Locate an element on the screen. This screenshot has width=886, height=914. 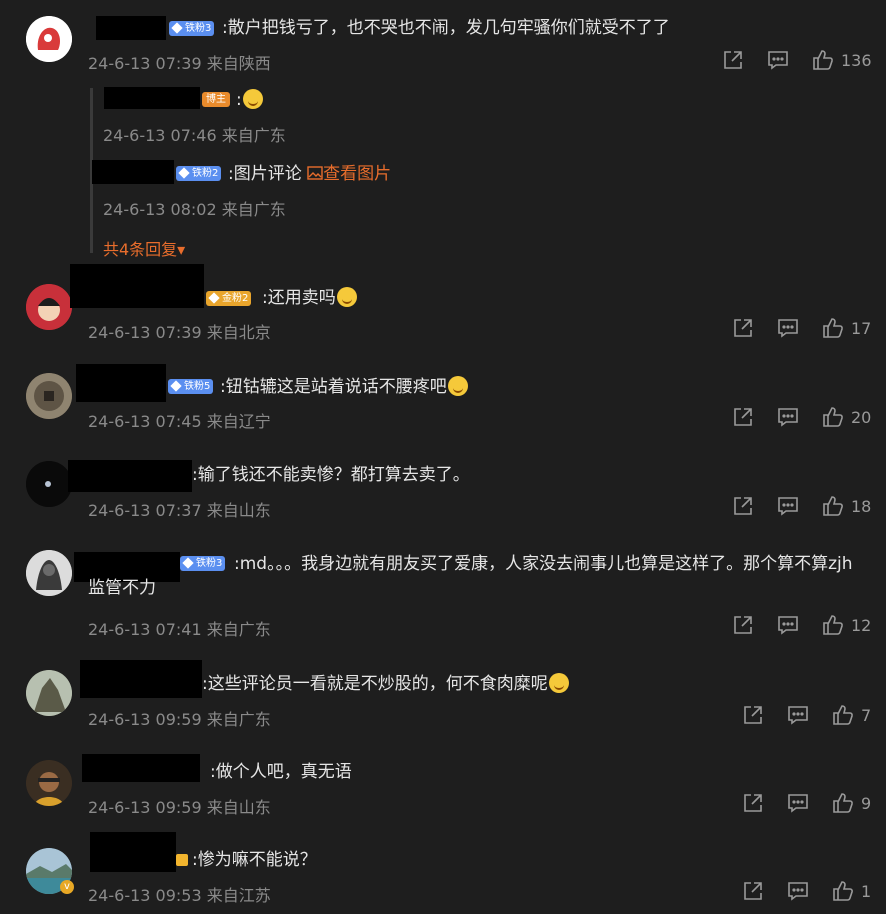
comment-meta: 24-6-13 07:45 来自辽宁 is located at coordinates (179, 421).